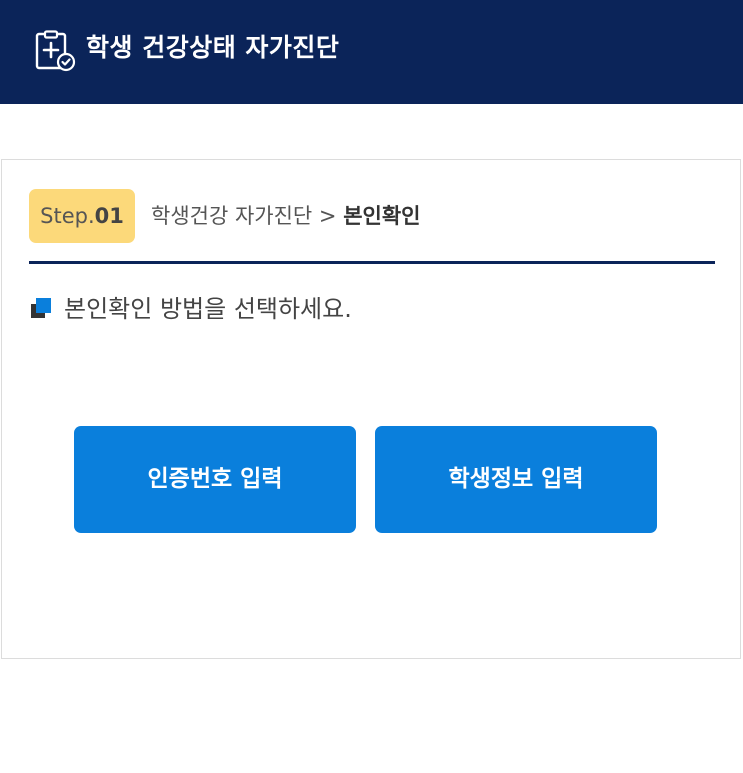 This screenshot has width=743, height=773. Describe the element at coordinates (109, 216) in the screenshot. I see `step-number: 01` at that location.